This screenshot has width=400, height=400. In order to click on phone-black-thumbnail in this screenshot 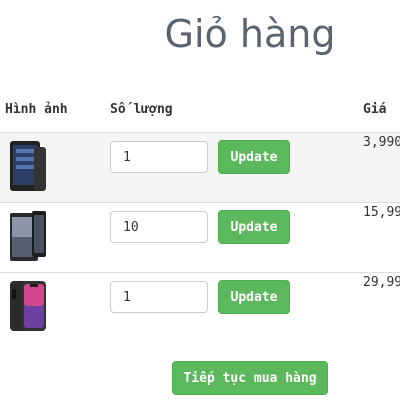, I will do `click(28, 166)`.